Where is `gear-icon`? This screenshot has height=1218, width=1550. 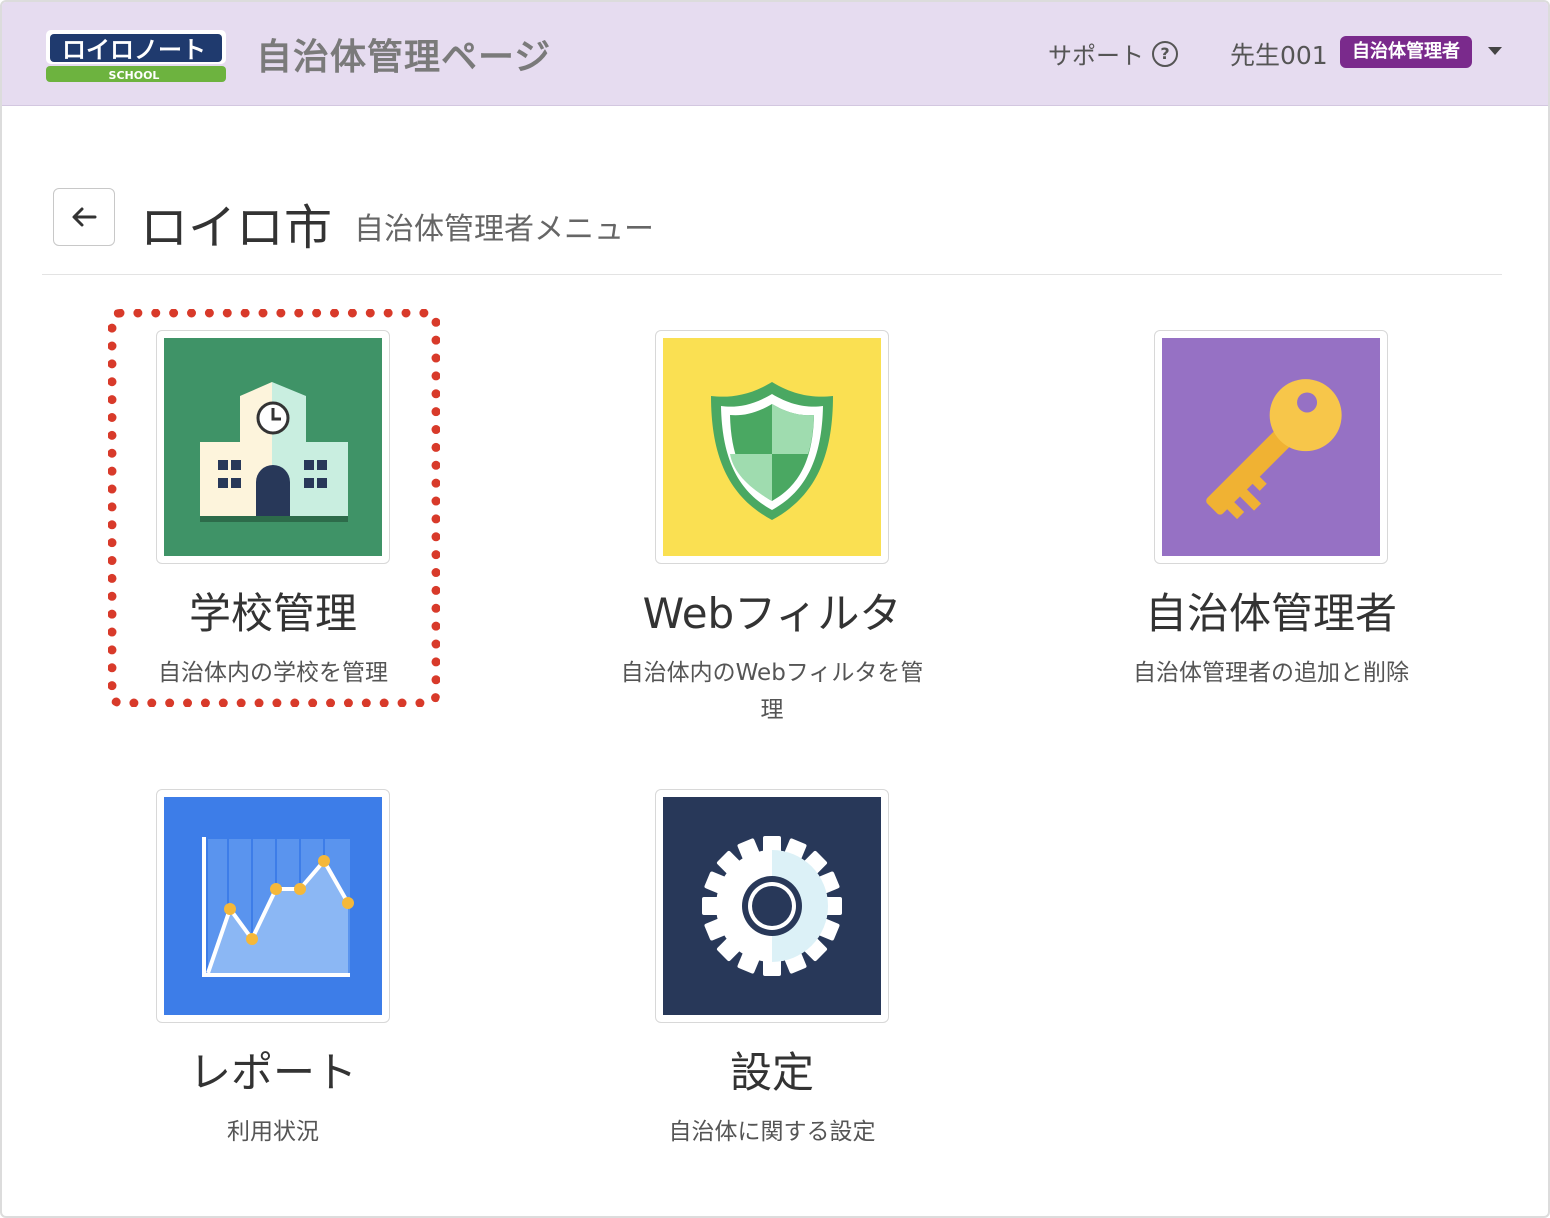
gear-icon is located at coordinates (772, 906).